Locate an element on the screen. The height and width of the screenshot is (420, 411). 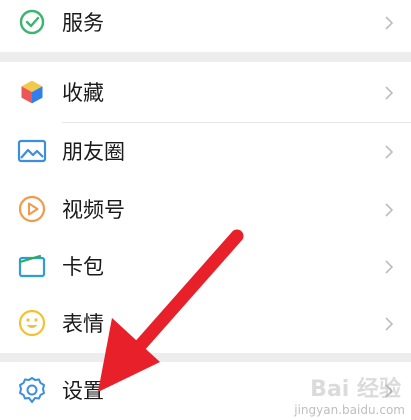
favorites-cube-icon is located at coordinates (32, 92).